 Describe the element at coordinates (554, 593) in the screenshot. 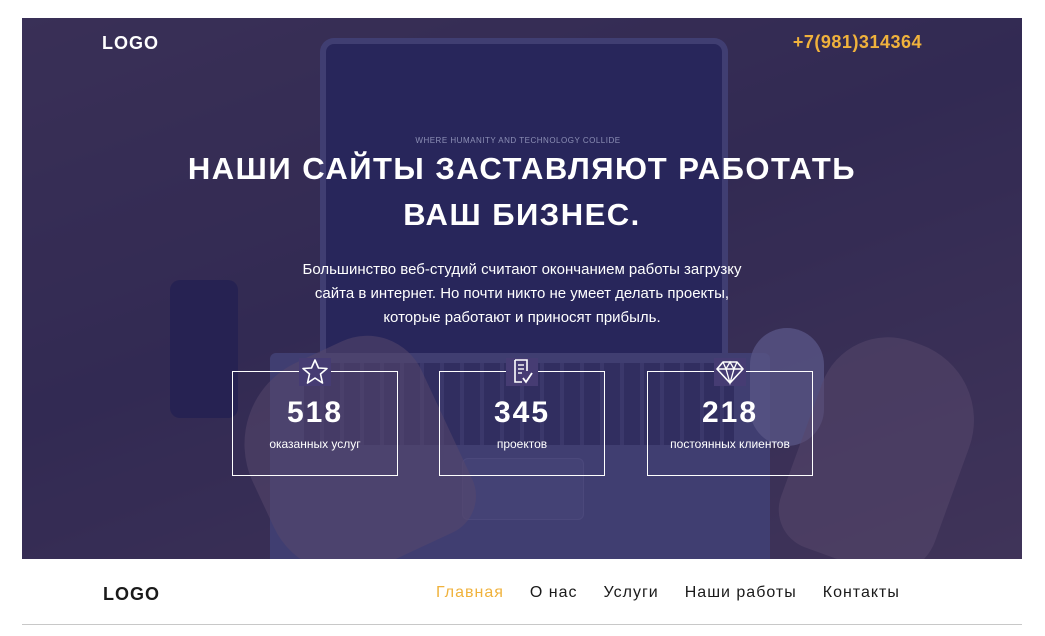

I see `nav-item-about: О нас` at that location.